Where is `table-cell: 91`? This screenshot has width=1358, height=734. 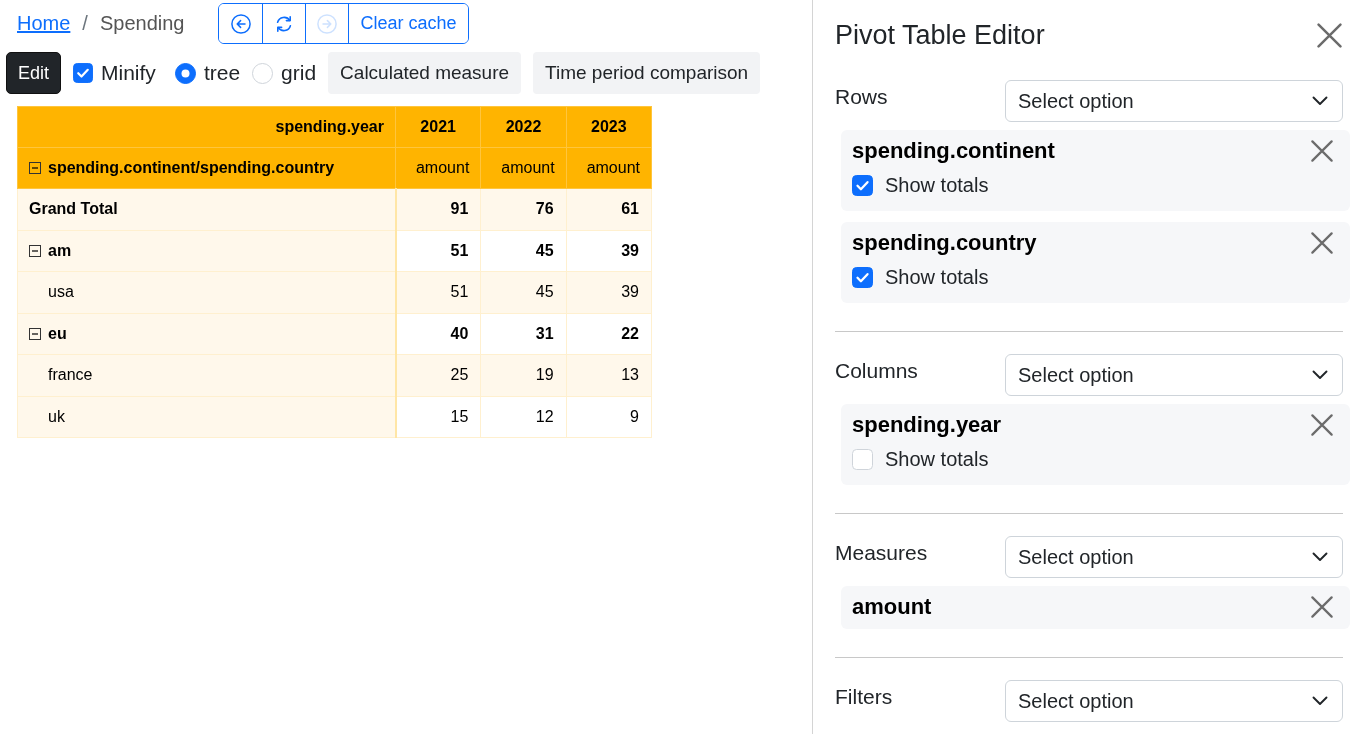 table-cell: 91 is located at coordinates (438, 209).